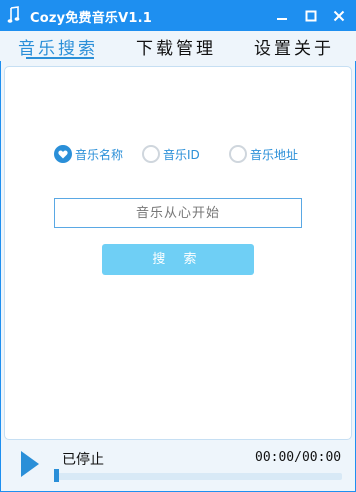  Describe the element at coordinates (83, 460) in the screenshot. I see `playback-status: 已停止` at that location.